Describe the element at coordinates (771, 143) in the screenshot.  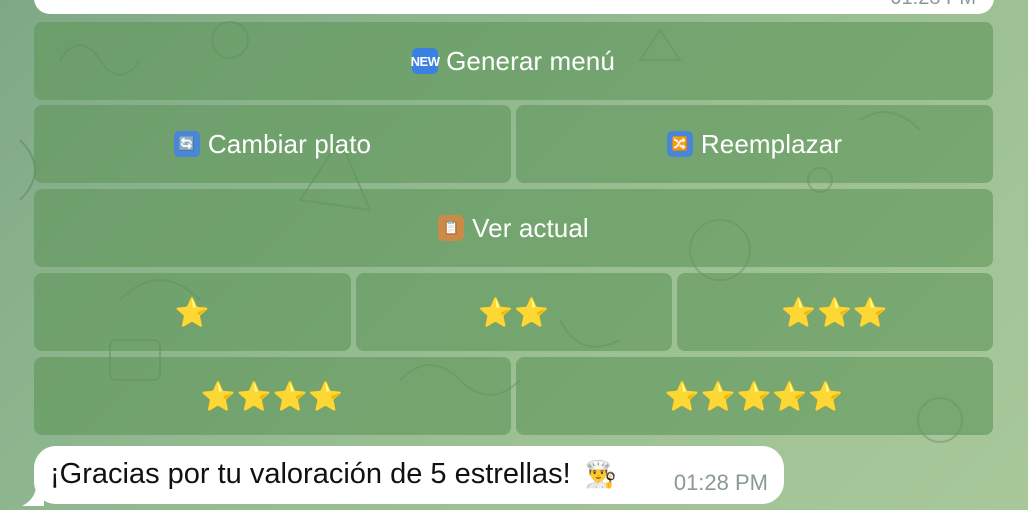
I see `reemplazar-label: Reemplazar` at that location.